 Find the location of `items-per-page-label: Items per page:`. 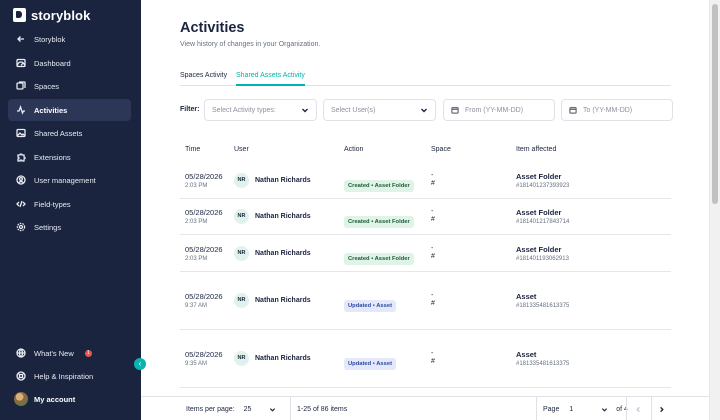

items-per-page-label: Items per page: is located at coordinates (210, 409).